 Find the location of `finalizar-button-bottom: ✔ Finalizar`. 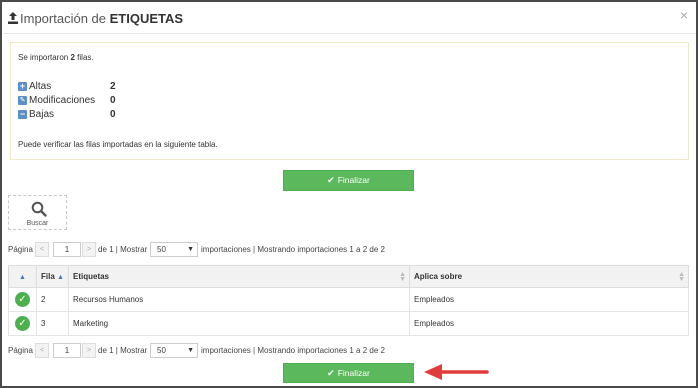

finalizar-button-bottom: ✔ Finalizar is located at coordinates (348, 373).